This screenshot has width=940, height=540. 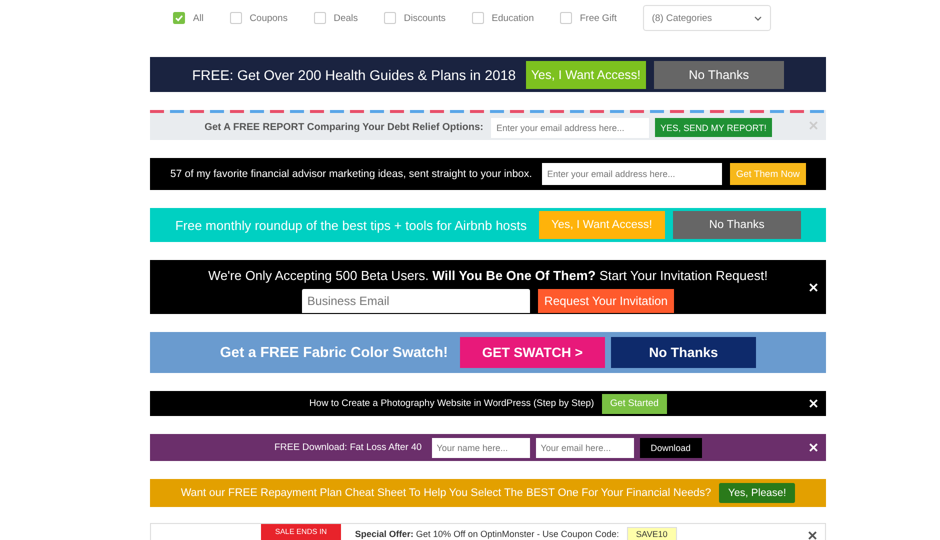 What do you see at coordinates (348, 447) in the screenshot?
I see `promo-text: FREE Download: Fat Loss After 40` at bounding box center [348, 447].